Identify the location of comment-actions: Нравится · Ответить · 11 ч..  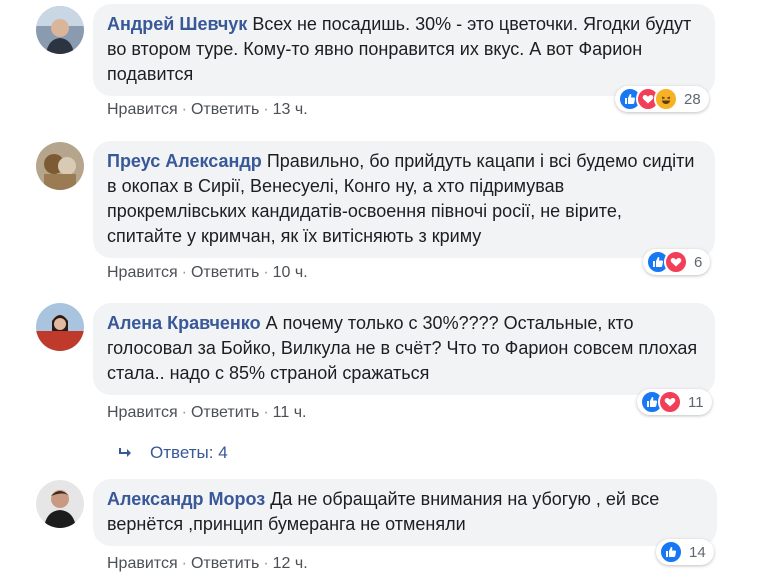
(207, 412).